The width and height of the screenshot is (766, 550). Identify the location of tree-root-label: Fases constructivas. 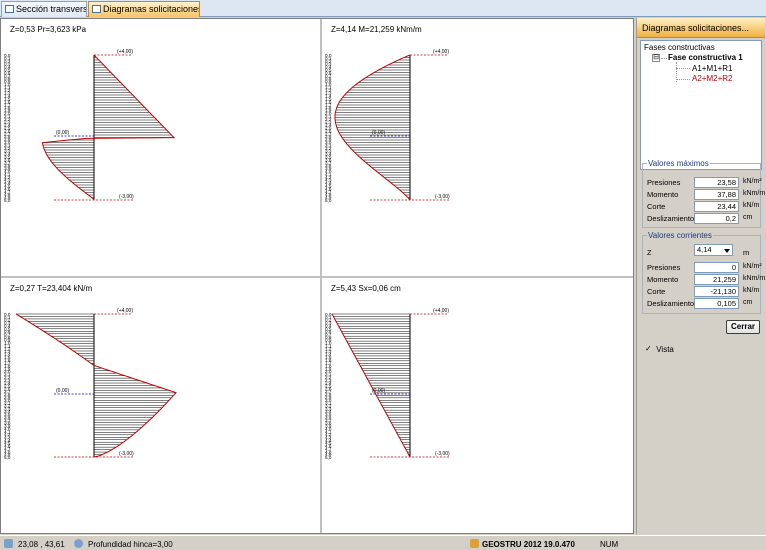
(679, 47).